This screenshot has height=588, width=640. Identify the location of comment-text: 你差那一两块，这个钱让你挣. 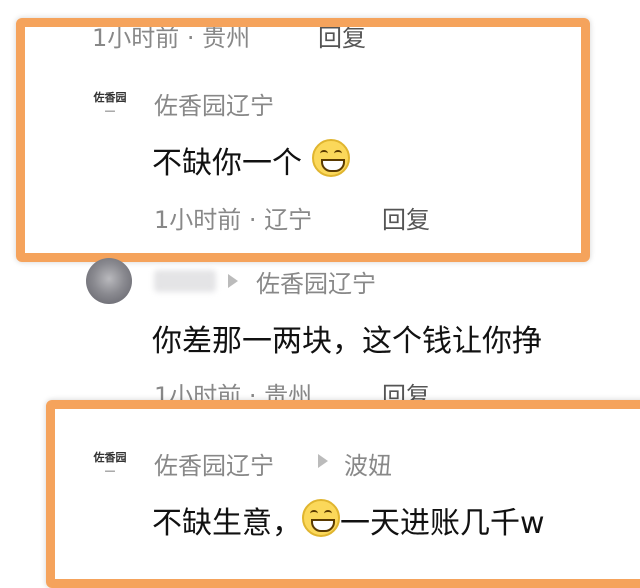
(347, 341).